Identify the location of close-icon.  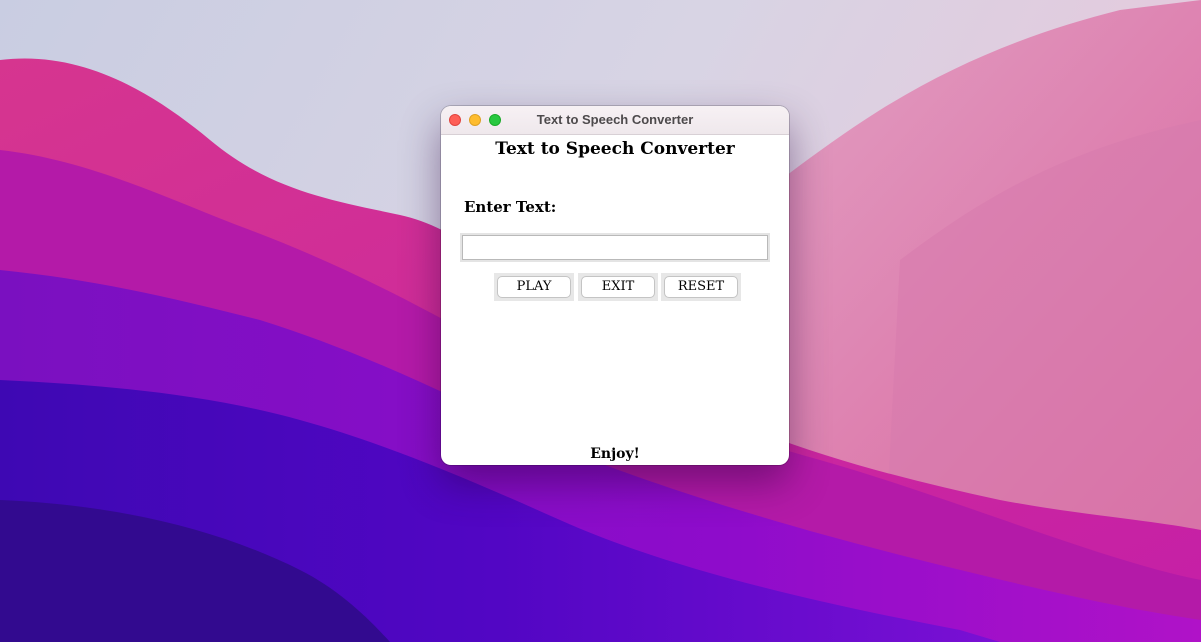
(455, 120).